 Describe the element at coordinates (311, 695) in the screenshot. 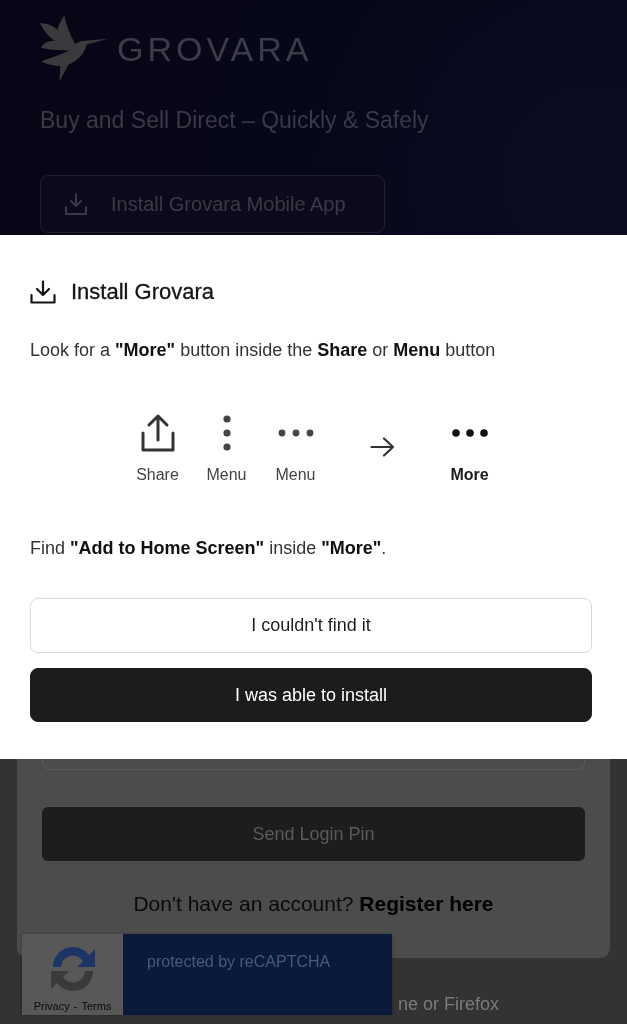

I see `installed-button: I was able to install` at that location.